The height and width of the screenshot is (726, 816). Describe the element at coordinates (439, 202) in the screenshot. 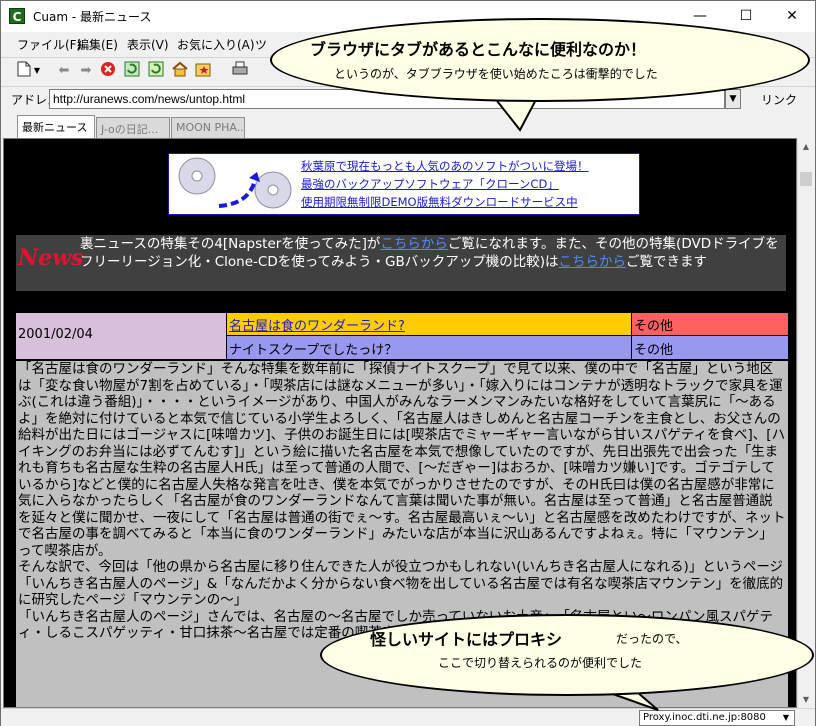

I see `banner-line: 使用期限無制限DEMO版無料ダウンロードサービス中` at that location.